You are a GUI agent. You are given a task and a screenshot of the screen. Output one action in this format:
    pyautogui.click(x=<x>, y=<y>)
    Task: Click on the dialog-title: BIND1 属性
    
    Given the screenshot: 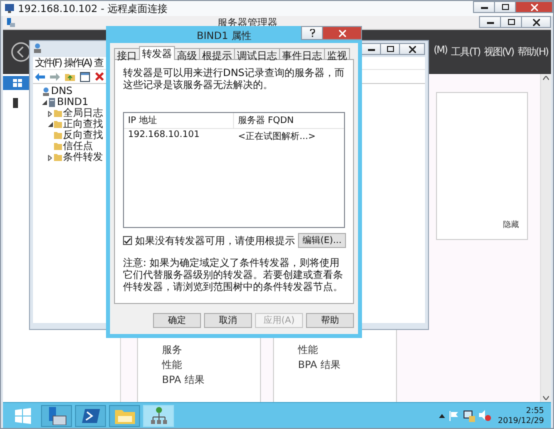 What is the action you would take?
    pyautogui.click(x=224, y=36)
    